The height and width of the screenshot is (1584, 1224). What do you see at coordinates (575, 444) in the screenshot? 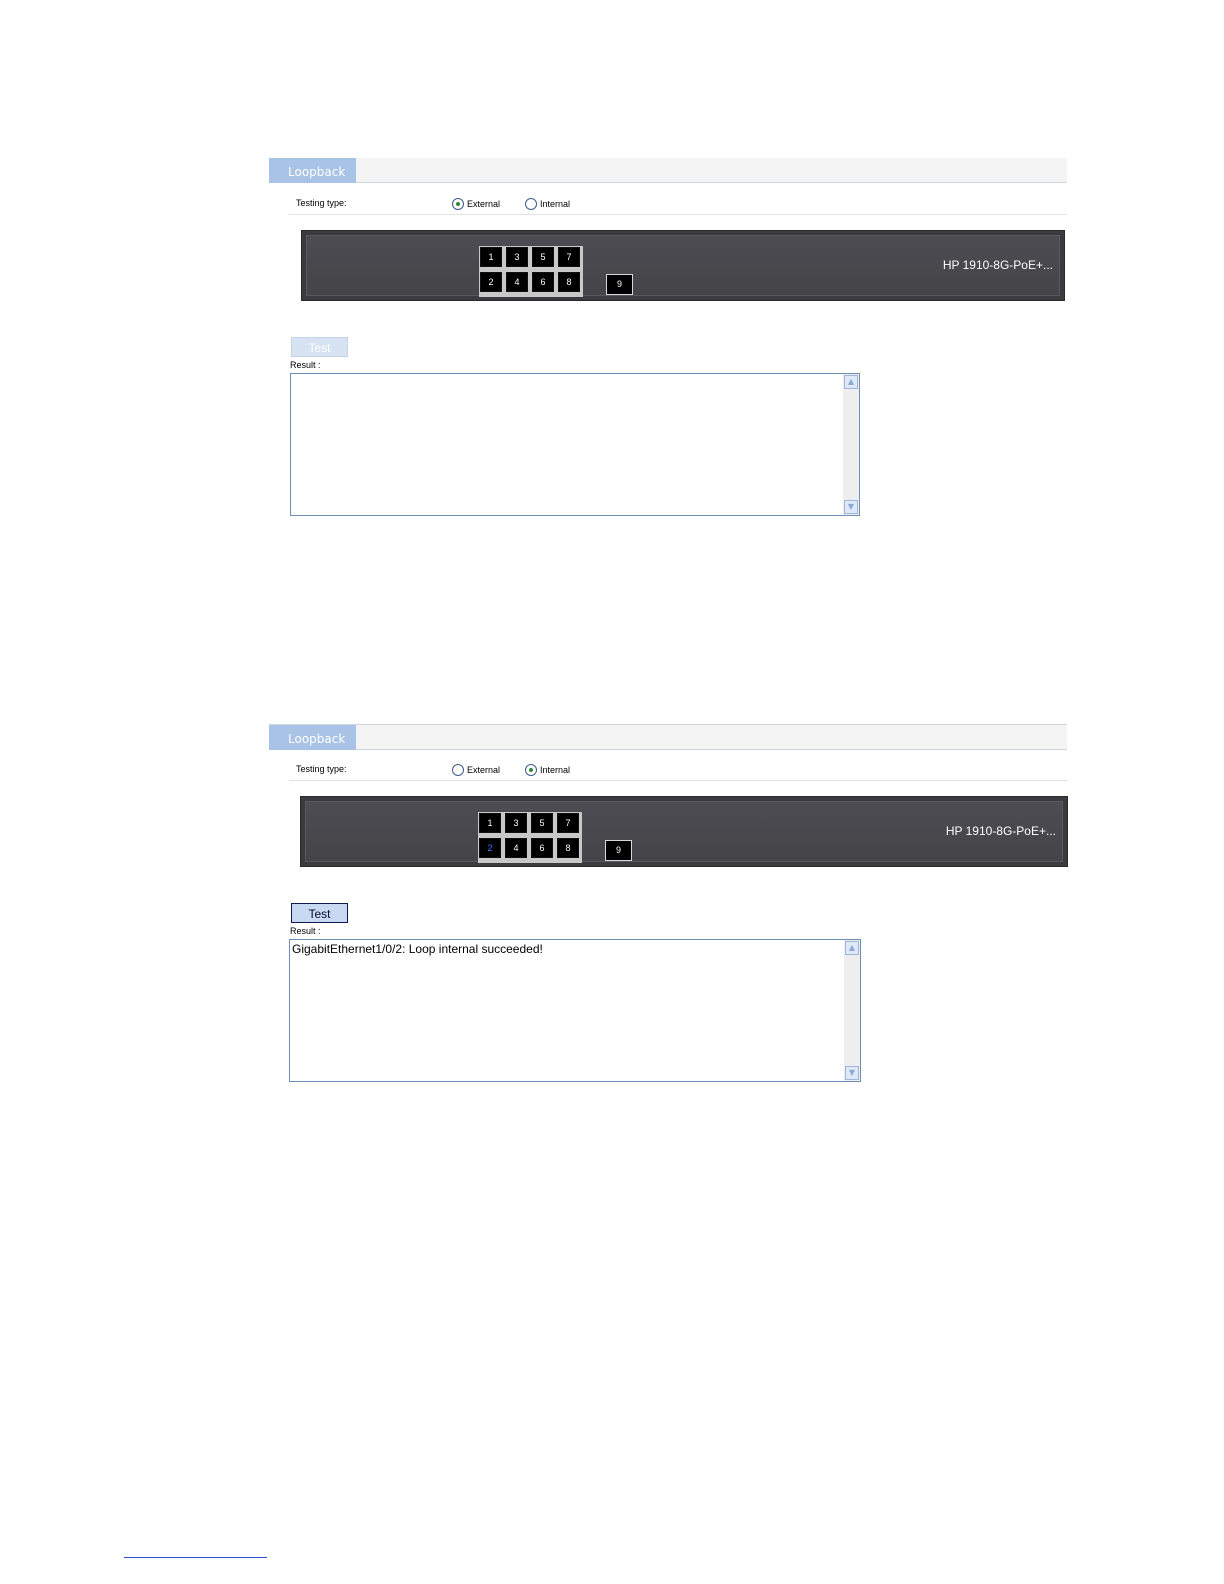
I see `result-textarea: ▲ ▼` at bounding box center [575, 444].